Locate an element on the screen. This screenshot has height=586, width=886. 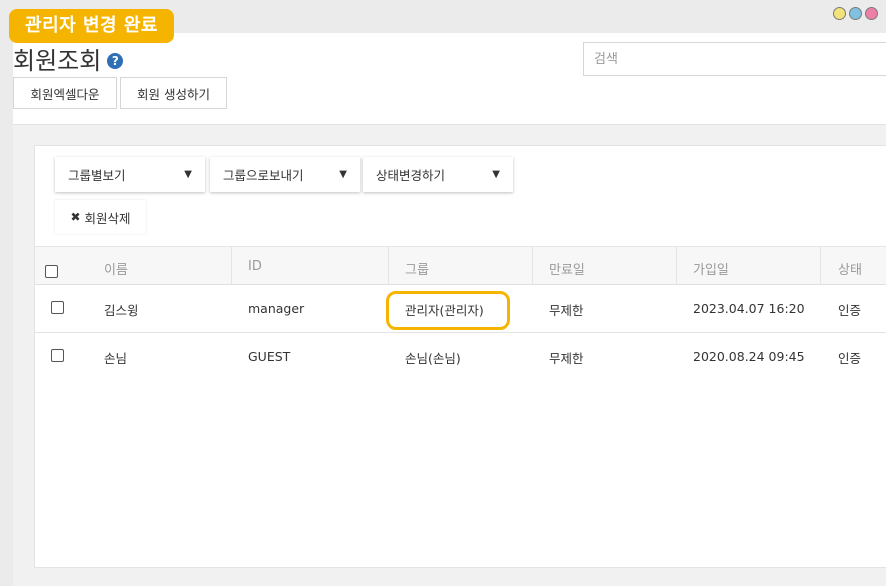
group-view-dropdown: 그룹별보기 ▼ is located at coordinates (130, 174).